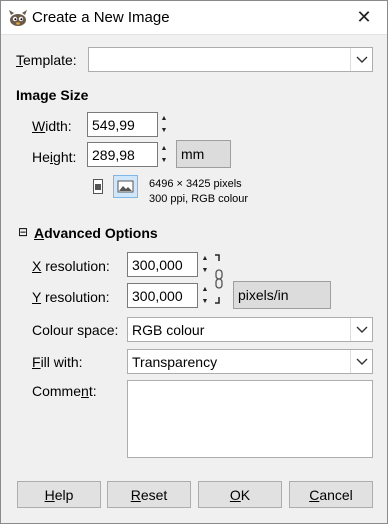  I want to click on title-bar: Create a New Image ✕, so click(194, 18).